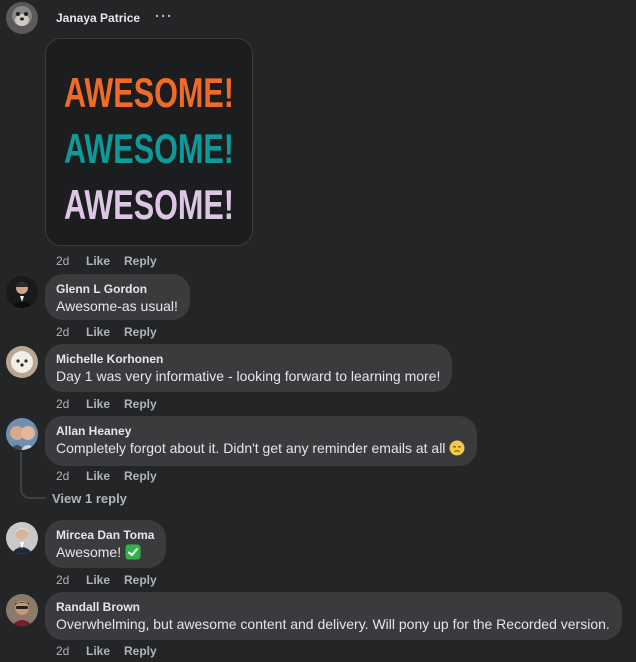 The width and height of the screenshot is (636, 662). I want to click on comment-author: Randall Brown, so click(333, 607).